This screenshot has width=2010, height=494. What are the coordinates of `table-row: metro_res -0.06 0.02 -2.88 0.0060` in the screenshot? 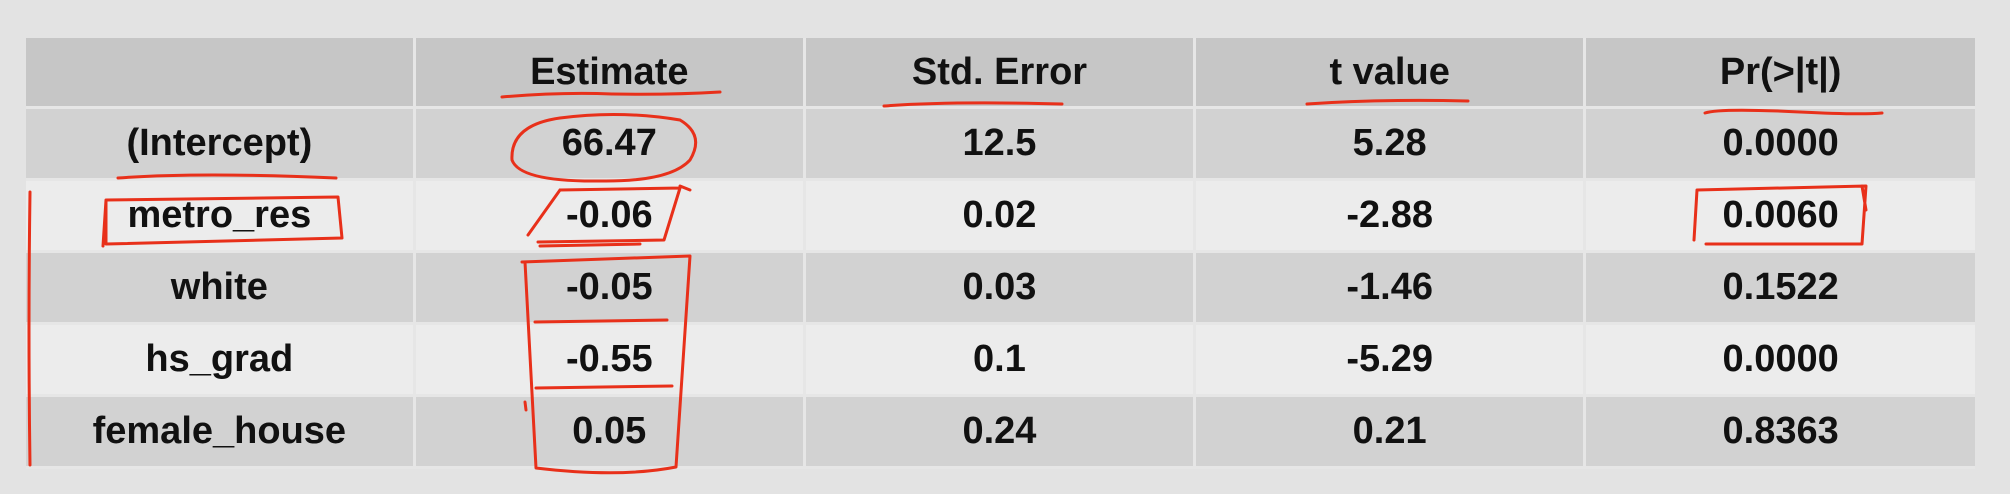 It's located at (1000, 216).